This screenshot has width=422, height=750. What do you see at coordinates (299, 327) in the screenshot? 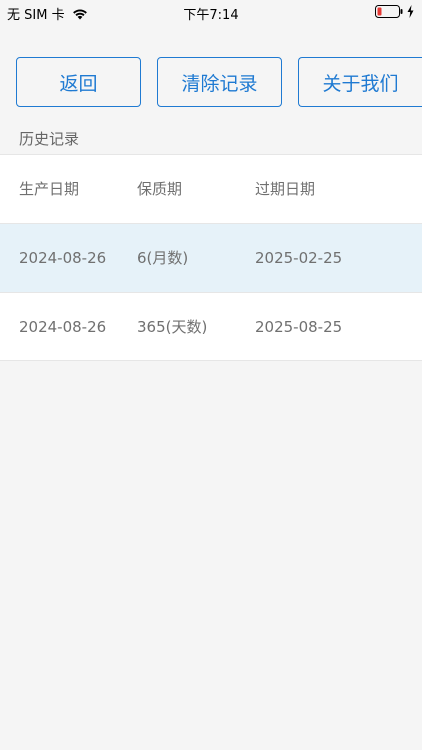
I see `row-expiry-date: 2025-08-25` at bounding box center [299, 327].